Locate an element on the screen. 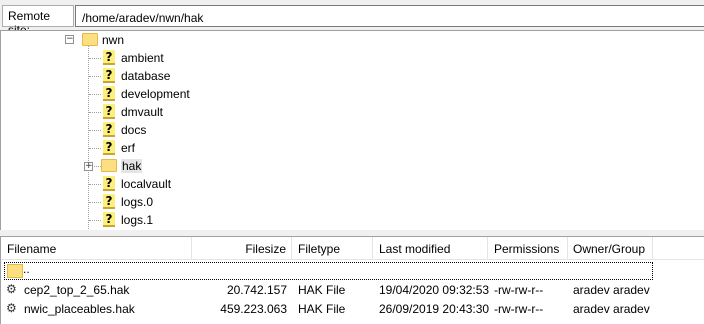 The width and height of the screenshot is (704, 324). remote-site-bar: Remote site: is located at coordinates (352, 18).